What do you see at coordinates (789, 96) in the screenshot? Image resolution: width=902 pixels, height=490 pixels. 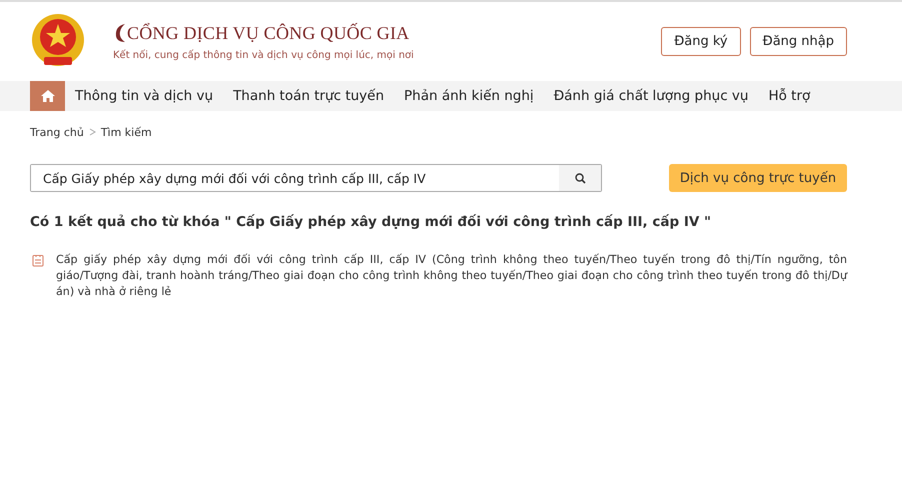 I see `nav-item: Hỗ trợ` at bounding box center [789, 96].